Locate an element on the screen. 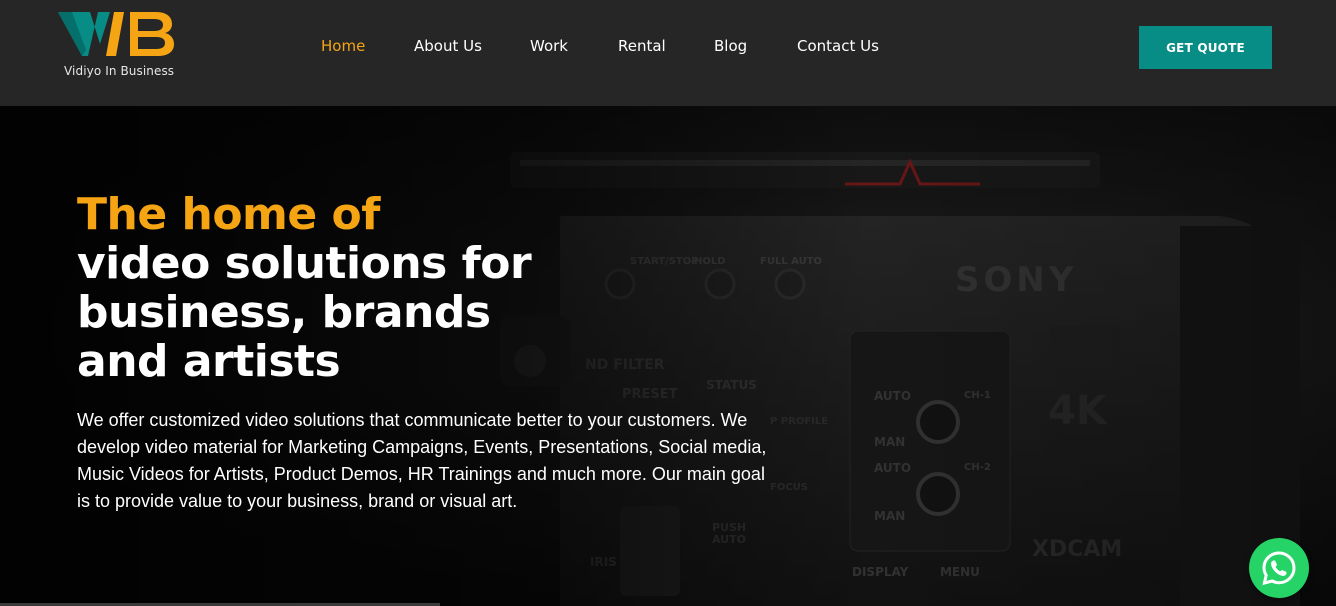 This screenshot has height=606, width=1336. headline-line-1: video solutions for is located at coordinates (304, 263).